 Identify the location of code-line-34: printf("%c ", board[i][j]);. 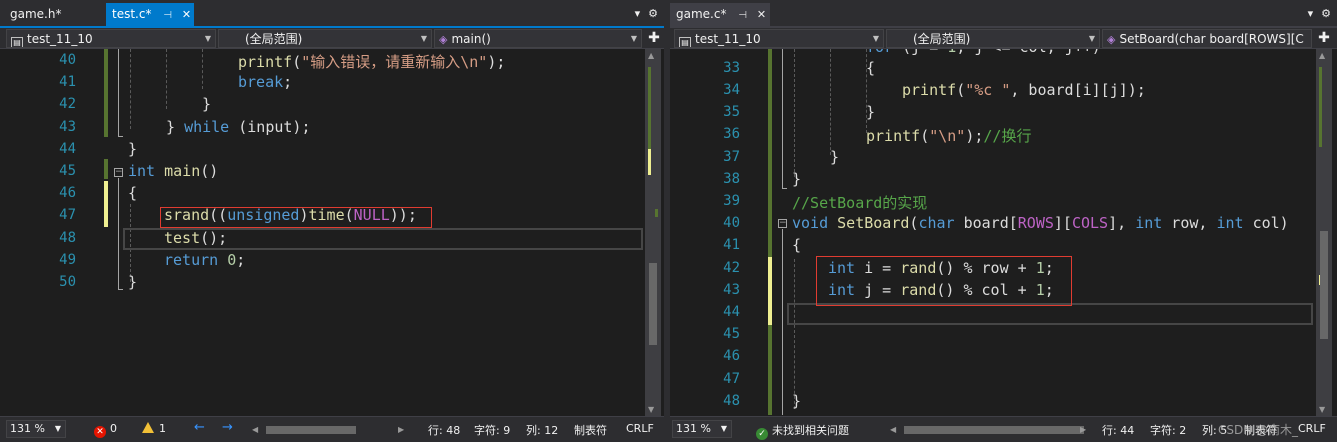
(1024, 90).